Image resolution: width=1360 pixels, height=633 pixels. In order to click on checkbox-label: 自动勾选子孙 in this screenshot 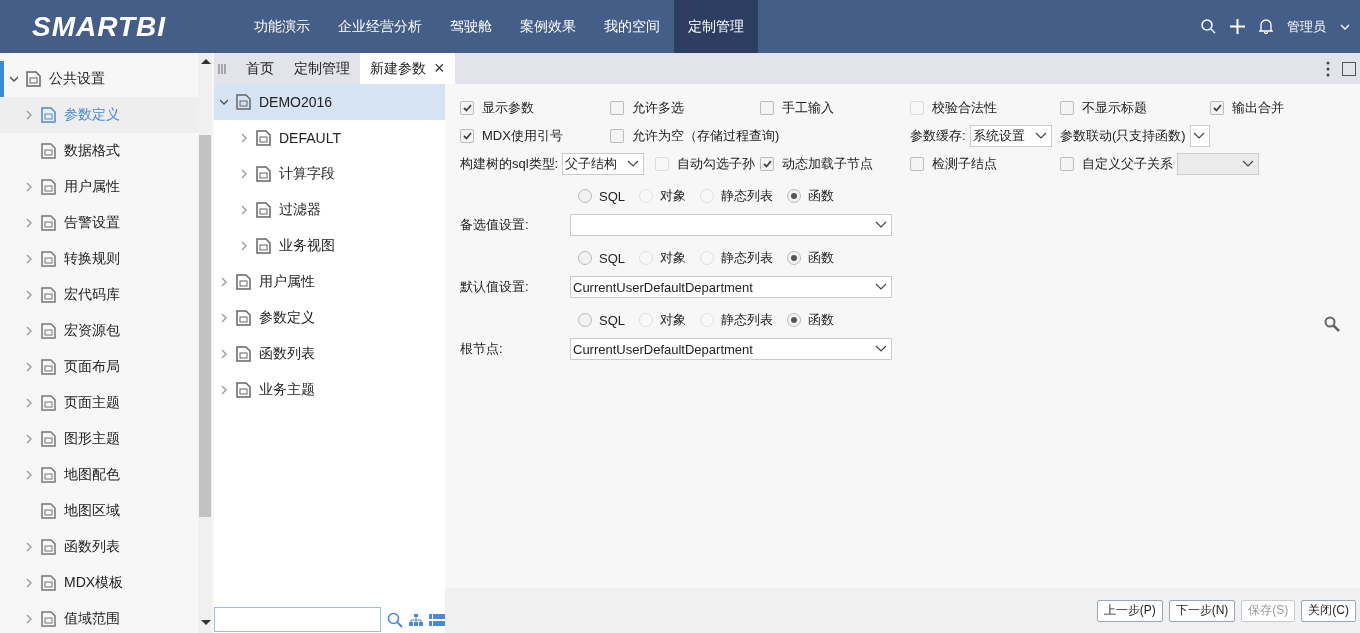, I will do `click(716, 164)`.